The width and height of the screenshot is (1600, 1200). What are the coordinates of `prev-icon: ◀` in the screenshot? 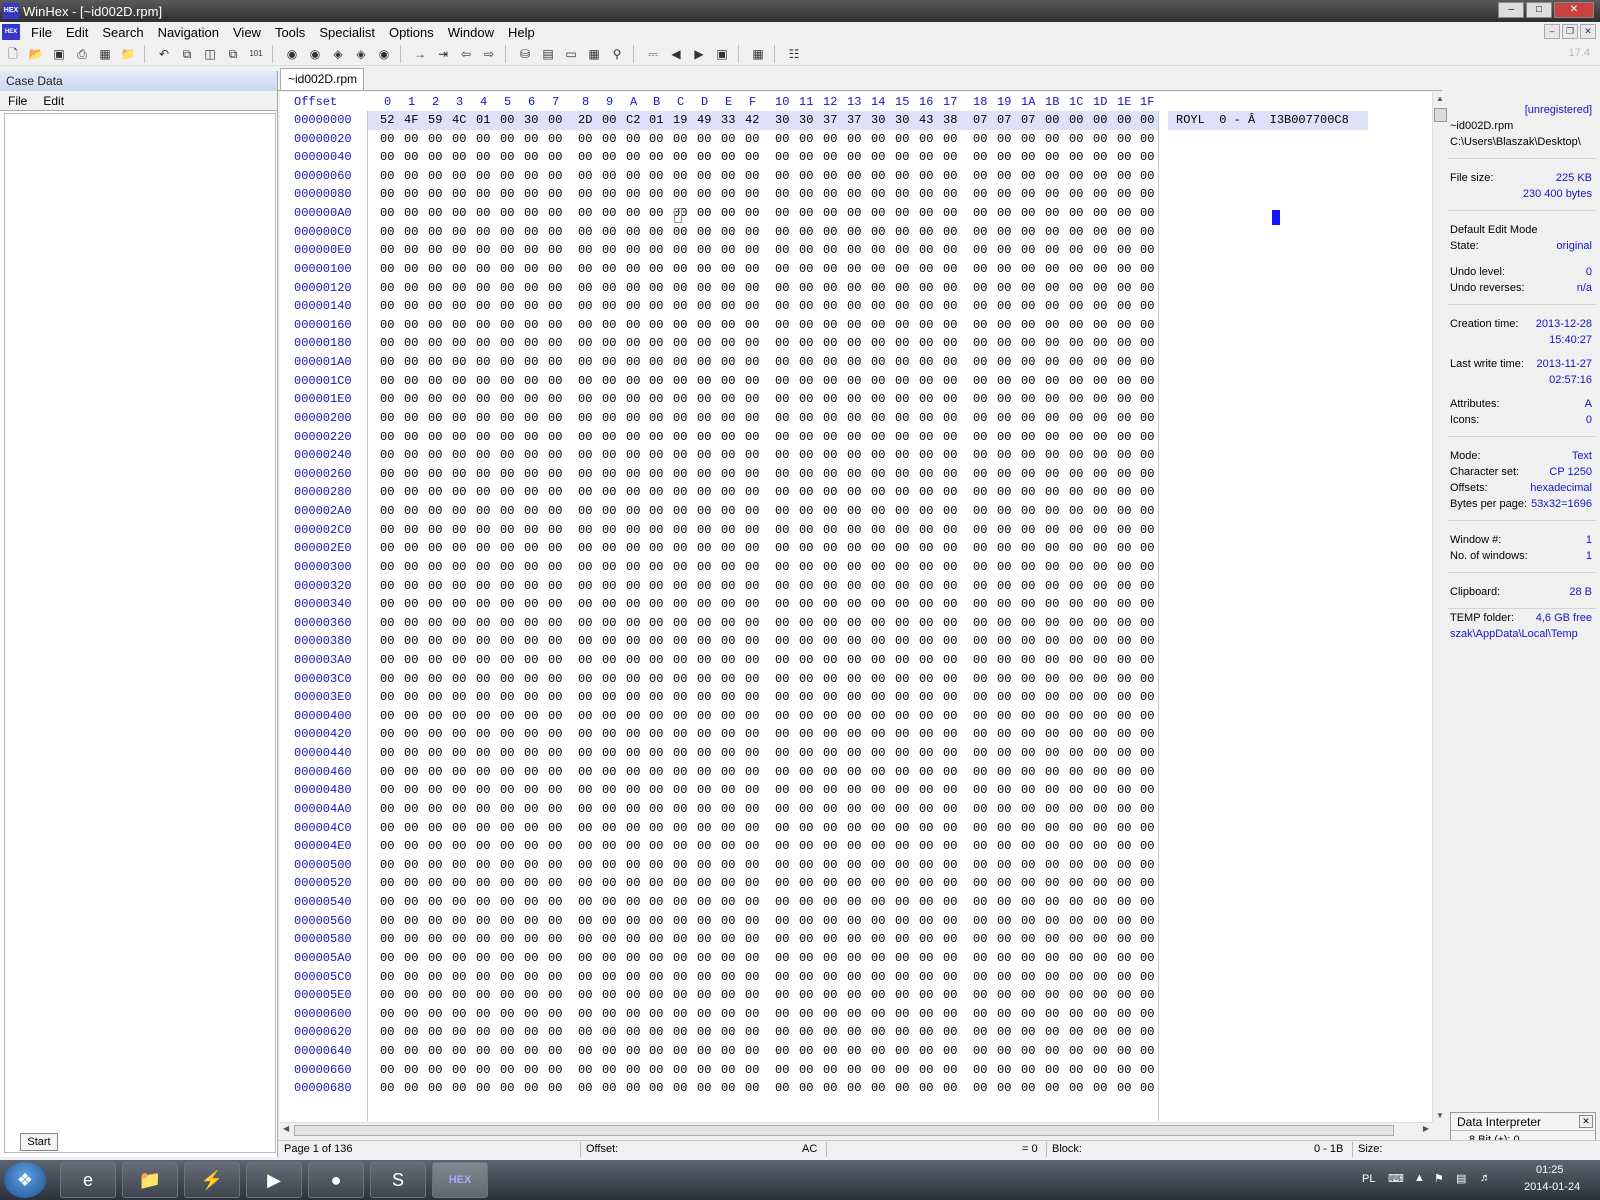 It's located at (676, 54).